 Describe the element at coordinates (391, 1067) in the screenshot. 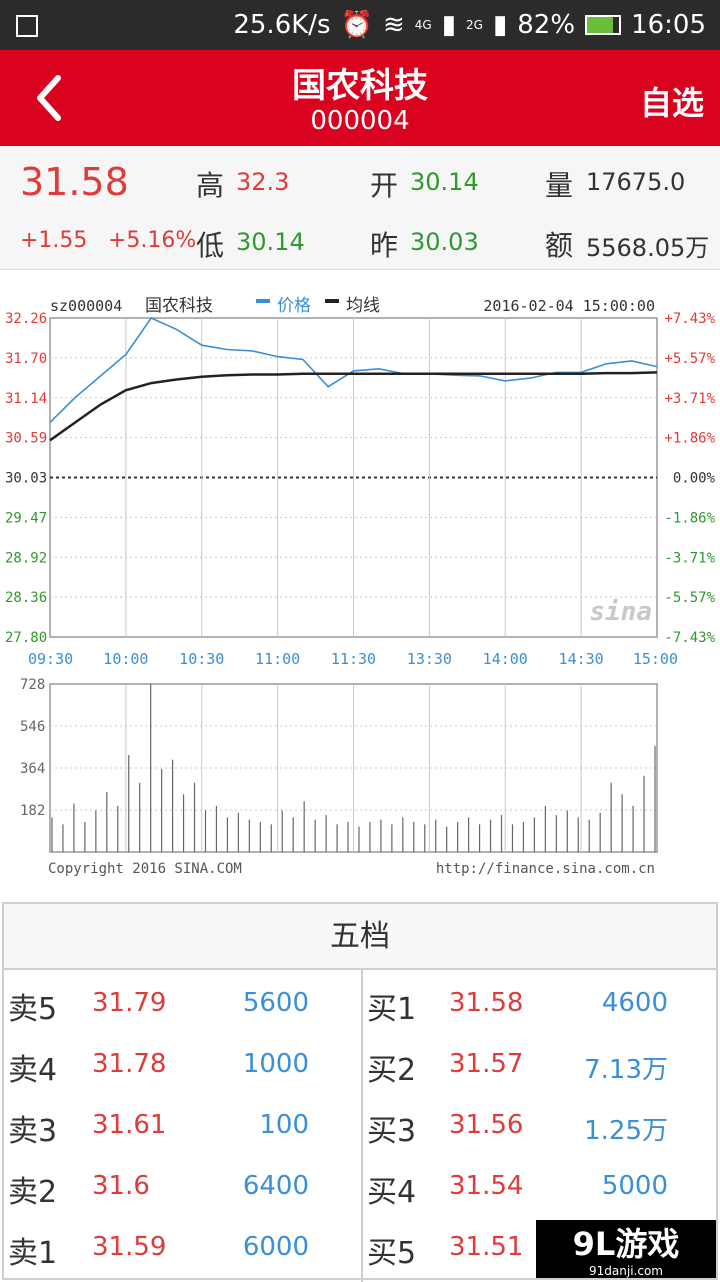

I see `buy-level-label: 买2` at that location.